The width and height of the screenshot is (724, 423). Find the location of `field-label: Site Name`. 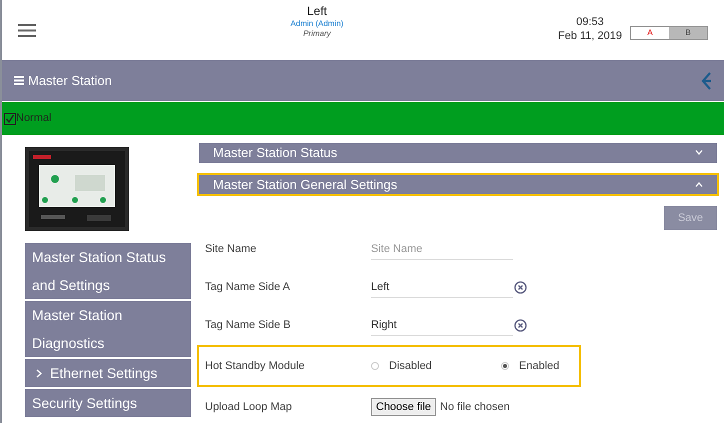

field-label: Site Name is located at coordinates (231, 249).